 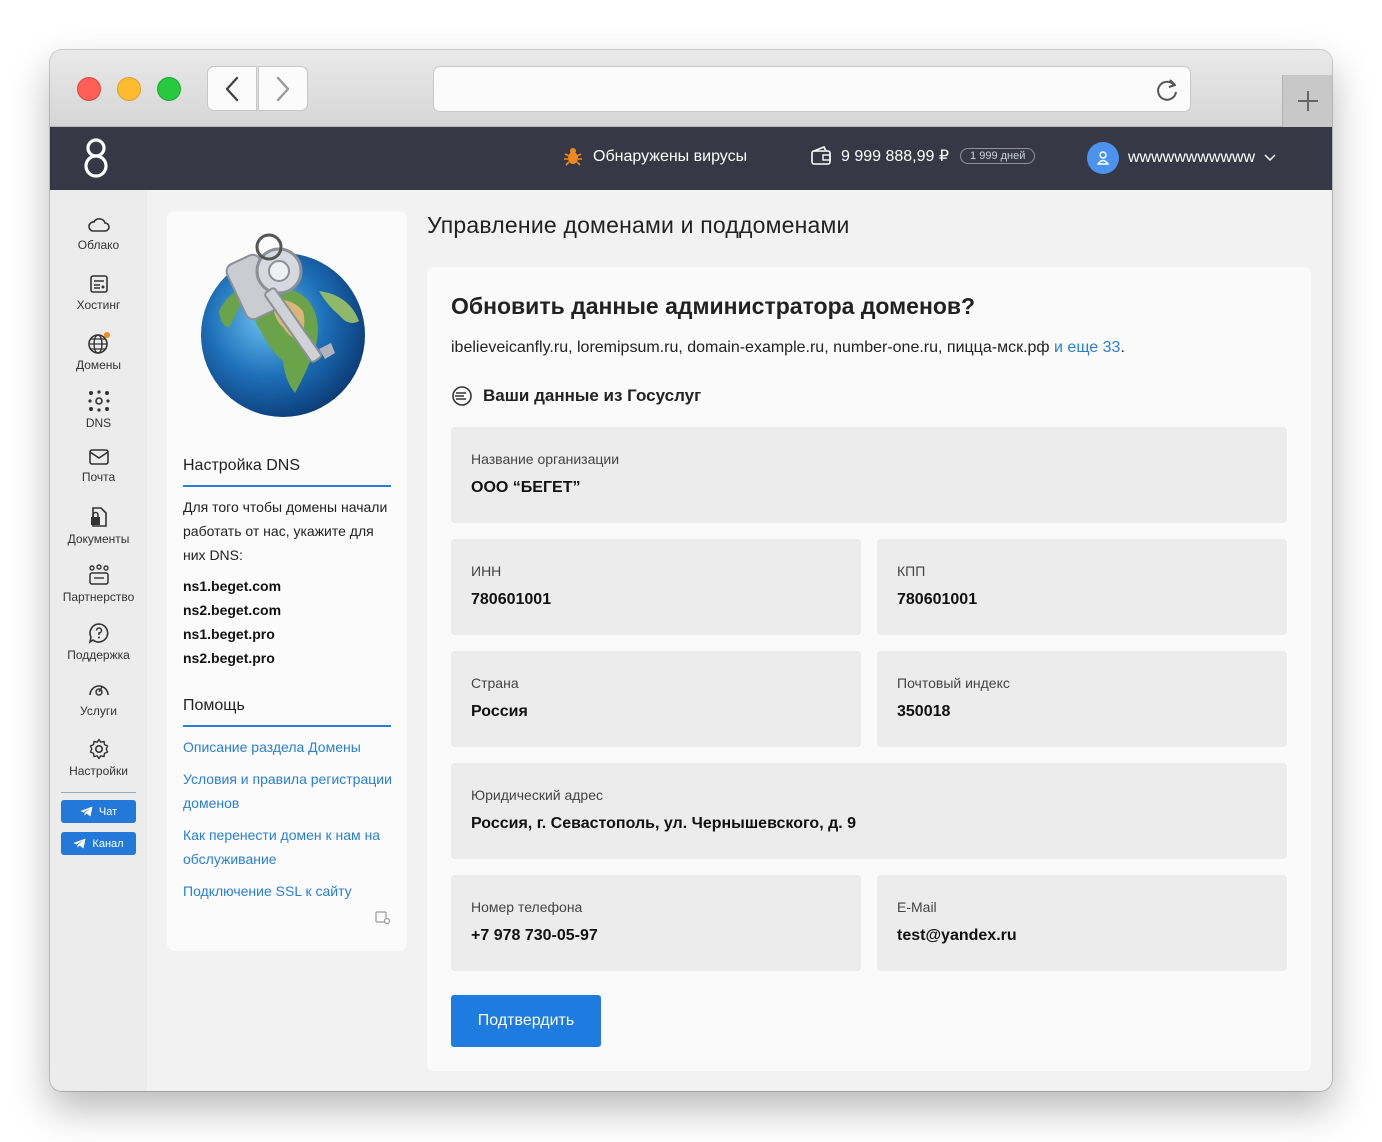 I want to click on forward-button, so click(x=283, y=88).